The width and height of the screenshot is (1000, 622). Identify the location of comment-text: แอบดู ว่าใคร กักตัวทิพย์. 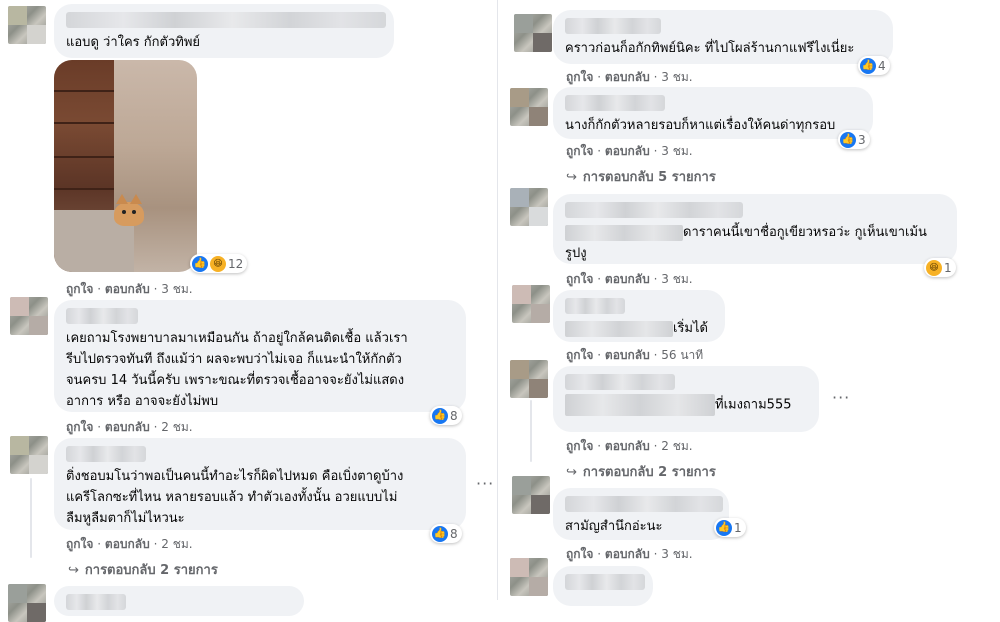
(133, 42).